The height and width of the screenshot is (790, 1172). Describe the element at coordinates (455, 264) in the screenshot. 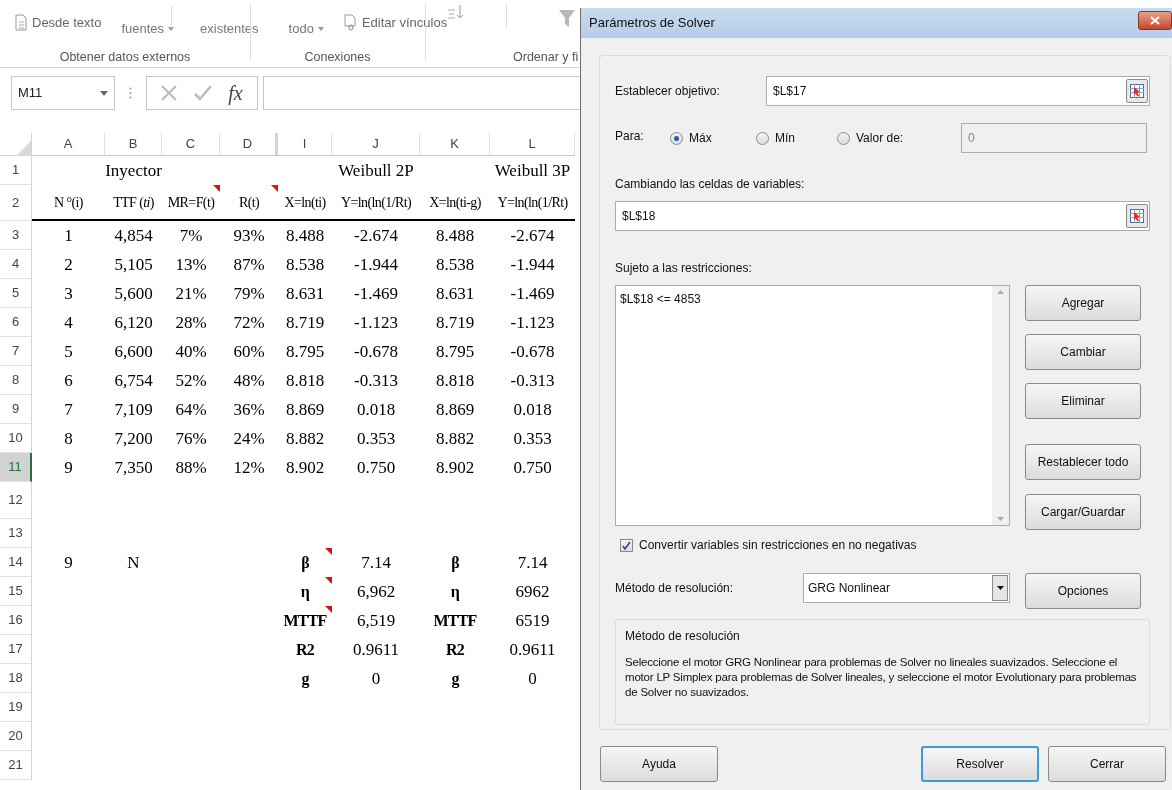

I see `cell-text: 8.538` at that location.